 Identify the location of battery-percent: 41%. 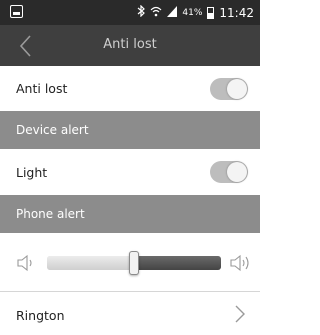
(192, 12).